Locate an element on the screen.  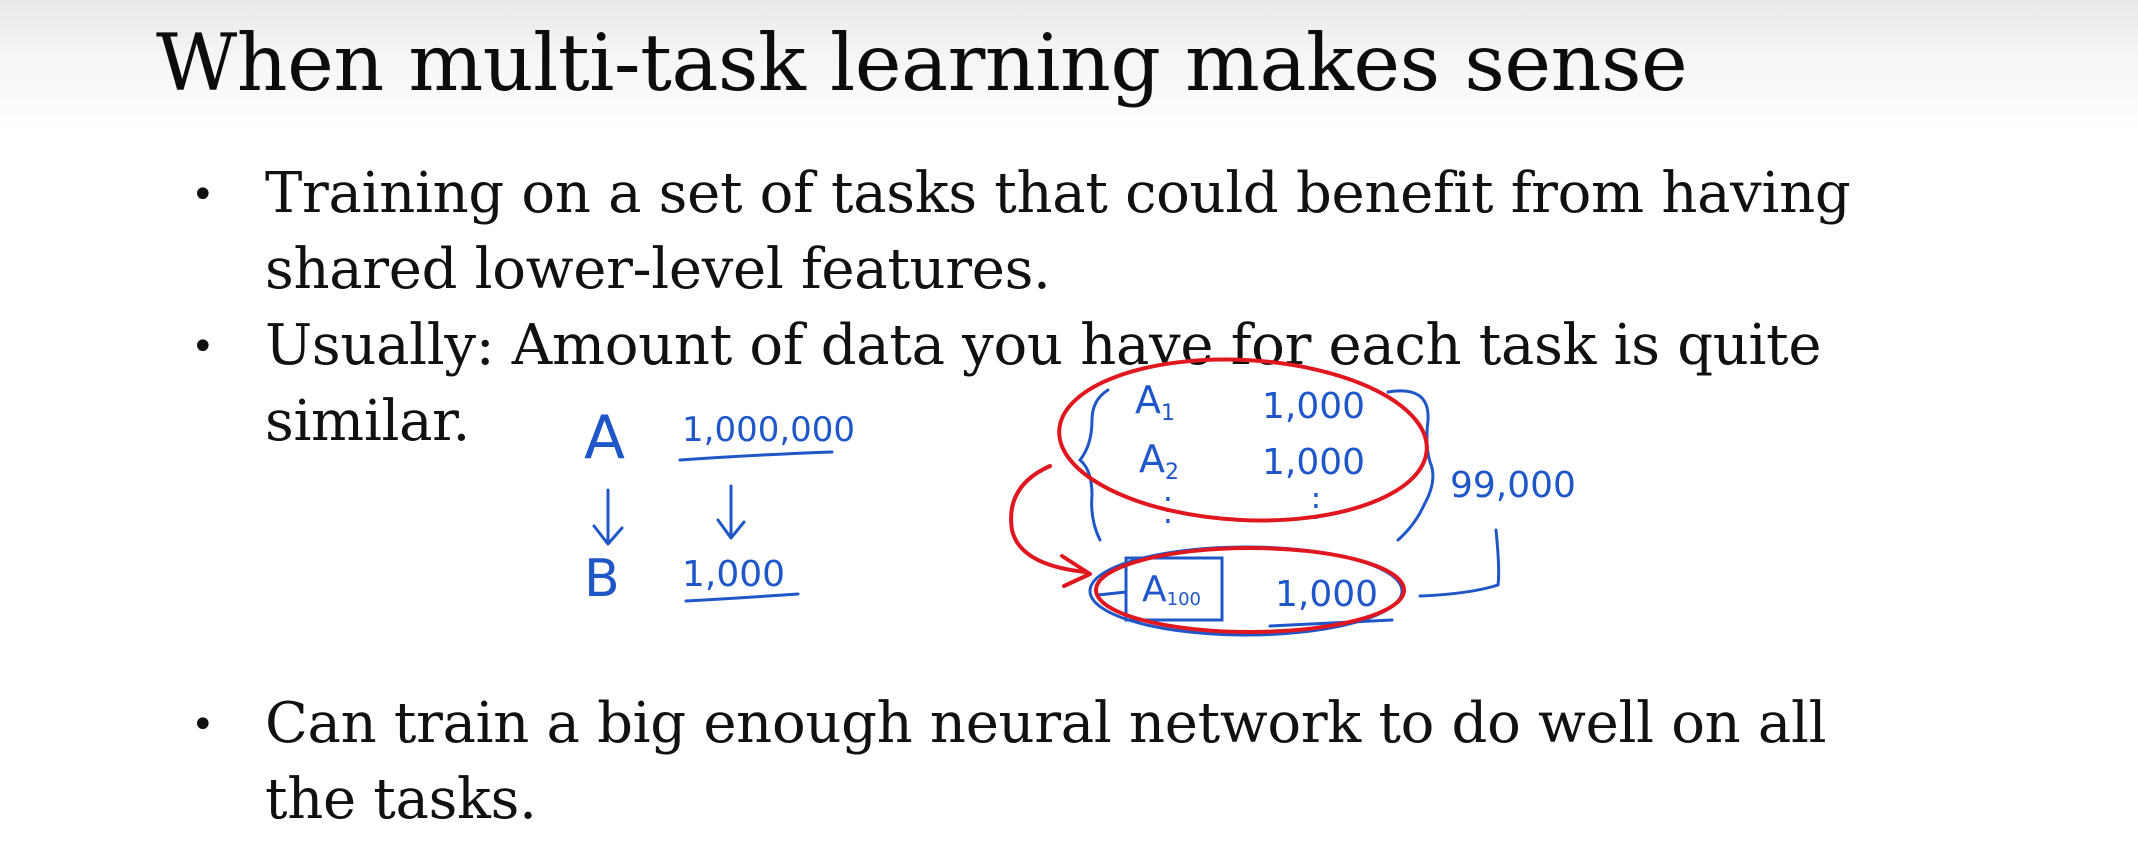
task-a100-label: A100 is located at coordinates (1171, 589).